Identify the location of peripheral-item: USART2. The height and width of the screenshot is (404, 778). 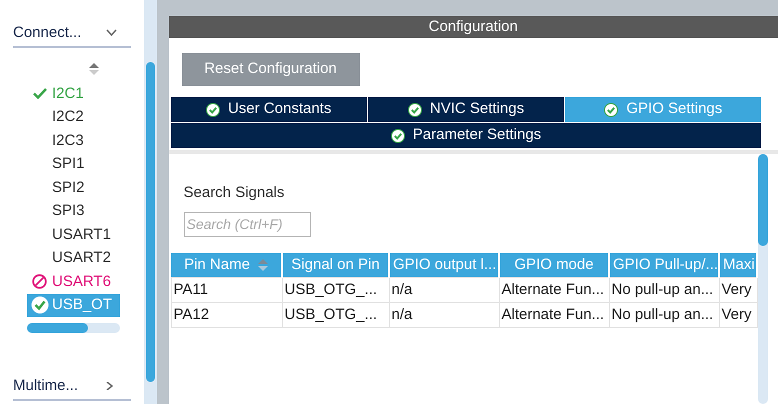
(73, 258).